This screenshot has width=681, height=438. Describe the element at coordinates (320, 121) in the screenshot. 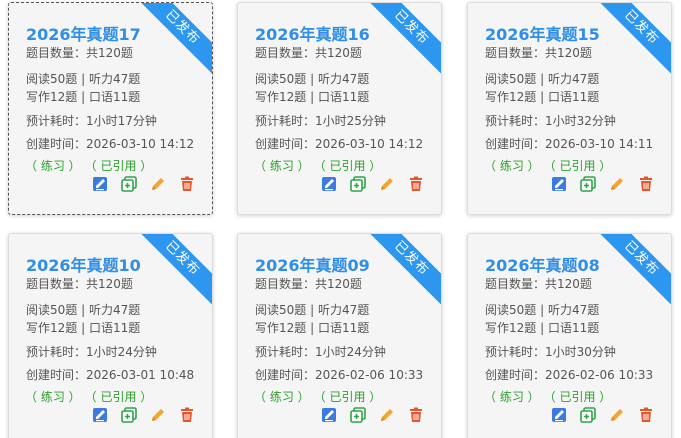

I see `estimated-duration: 预计耗时：1小时25分钟` at that location.